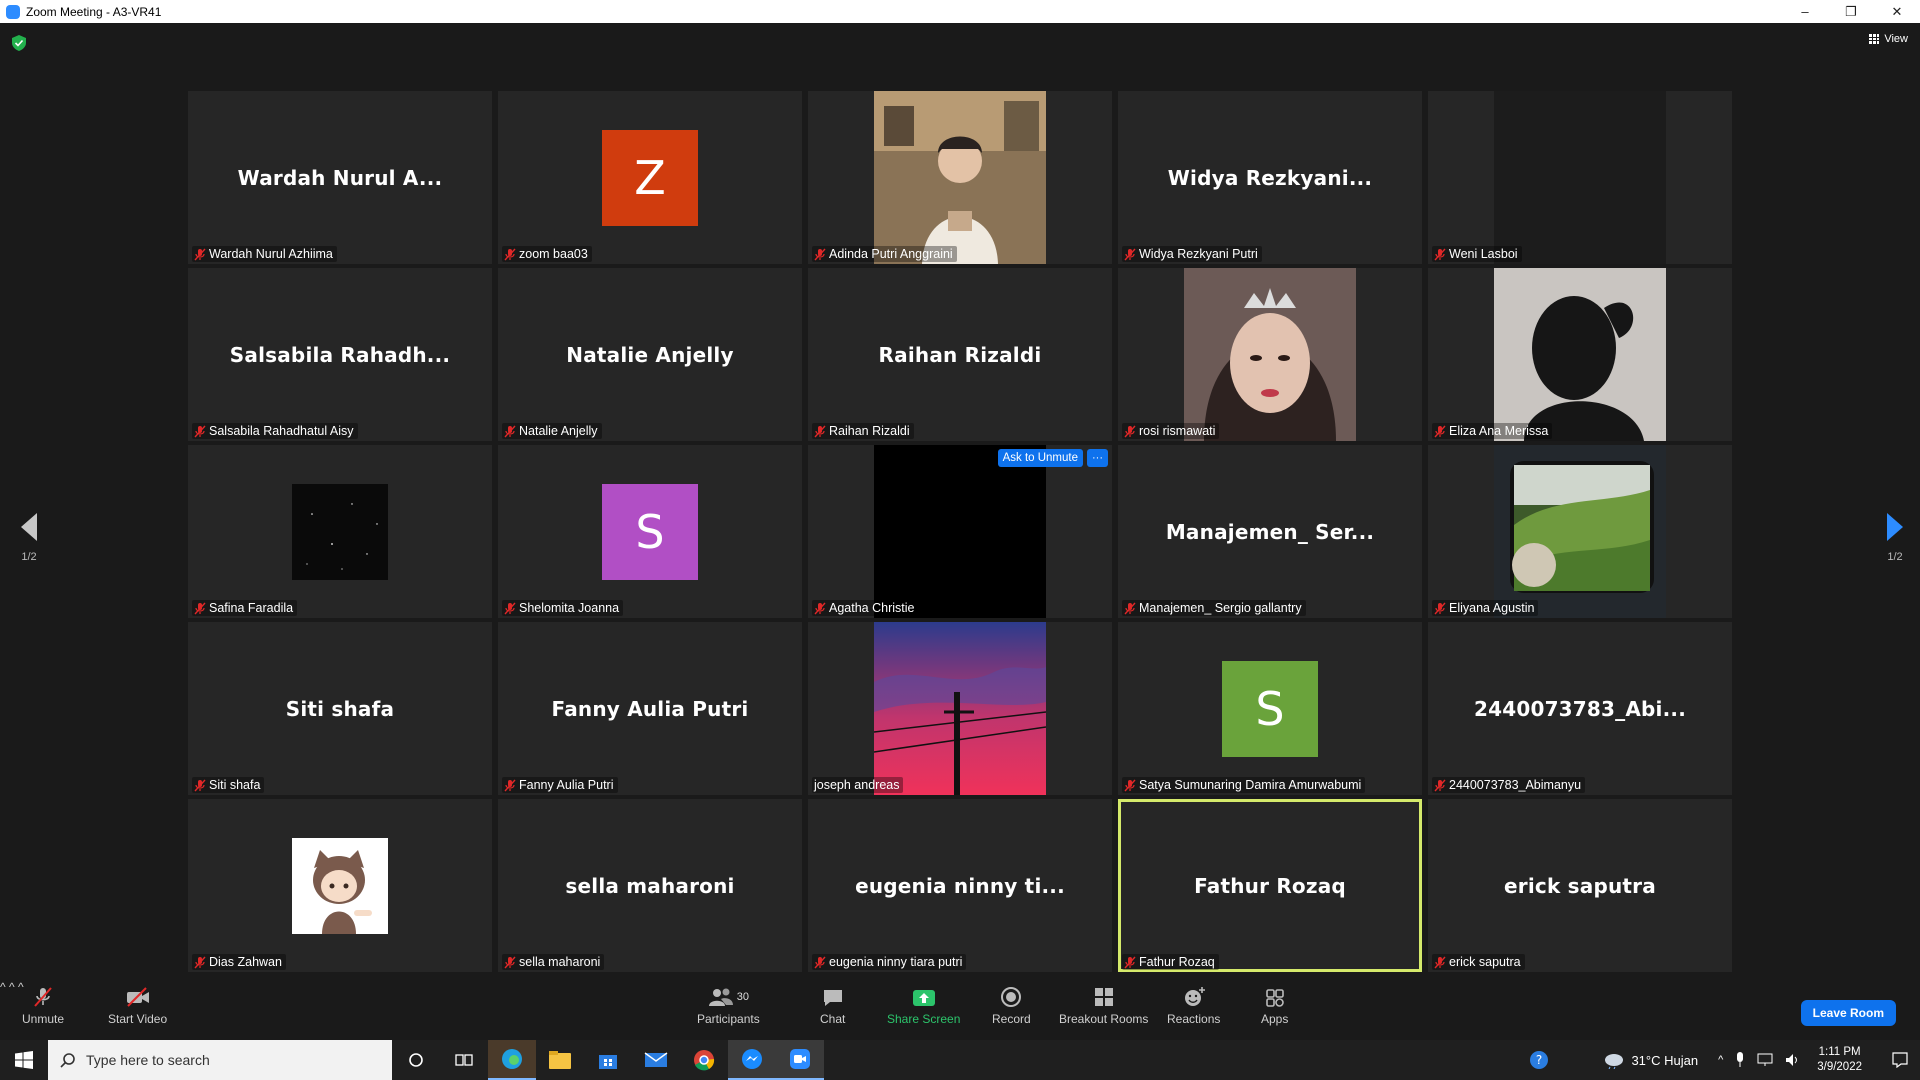 This screenshot has height=1080, width=1920. I want to click on video-options-caret-icon: ^, so click(12, 987).